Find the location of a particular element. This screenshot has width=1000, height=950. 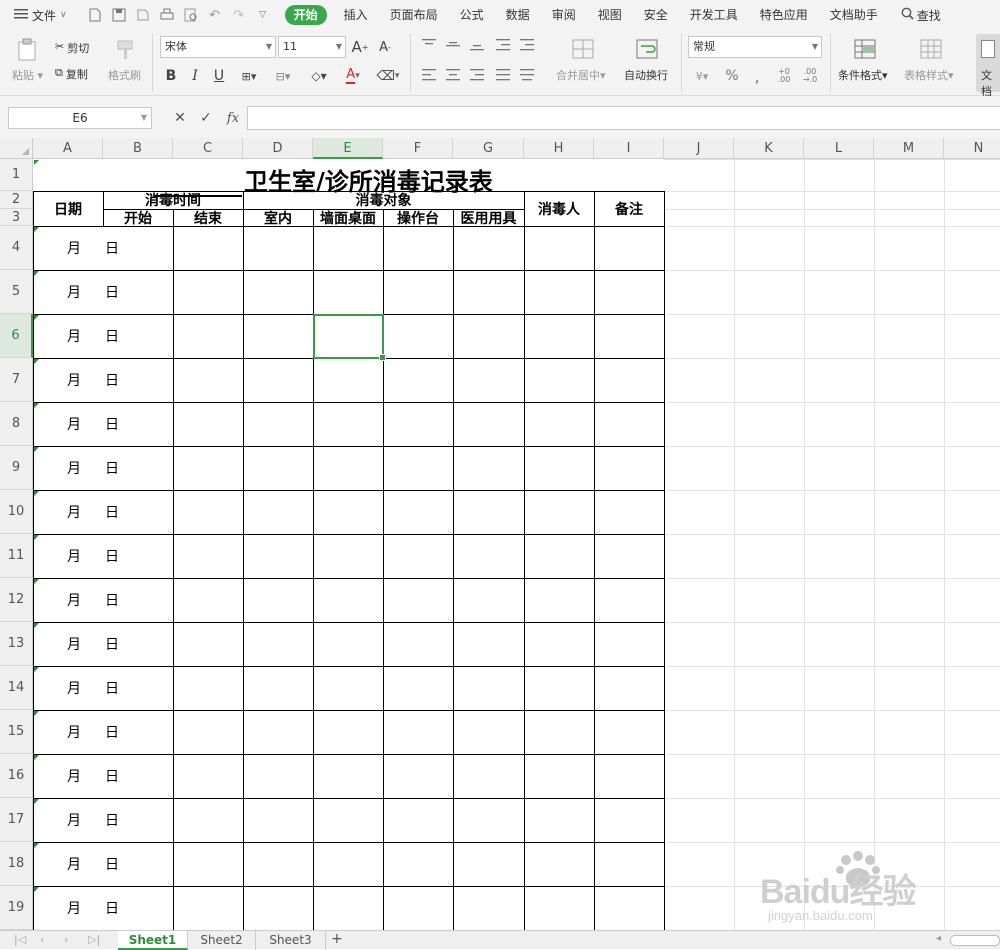

row-header-17: 17 is located at coordinates (16, 820).